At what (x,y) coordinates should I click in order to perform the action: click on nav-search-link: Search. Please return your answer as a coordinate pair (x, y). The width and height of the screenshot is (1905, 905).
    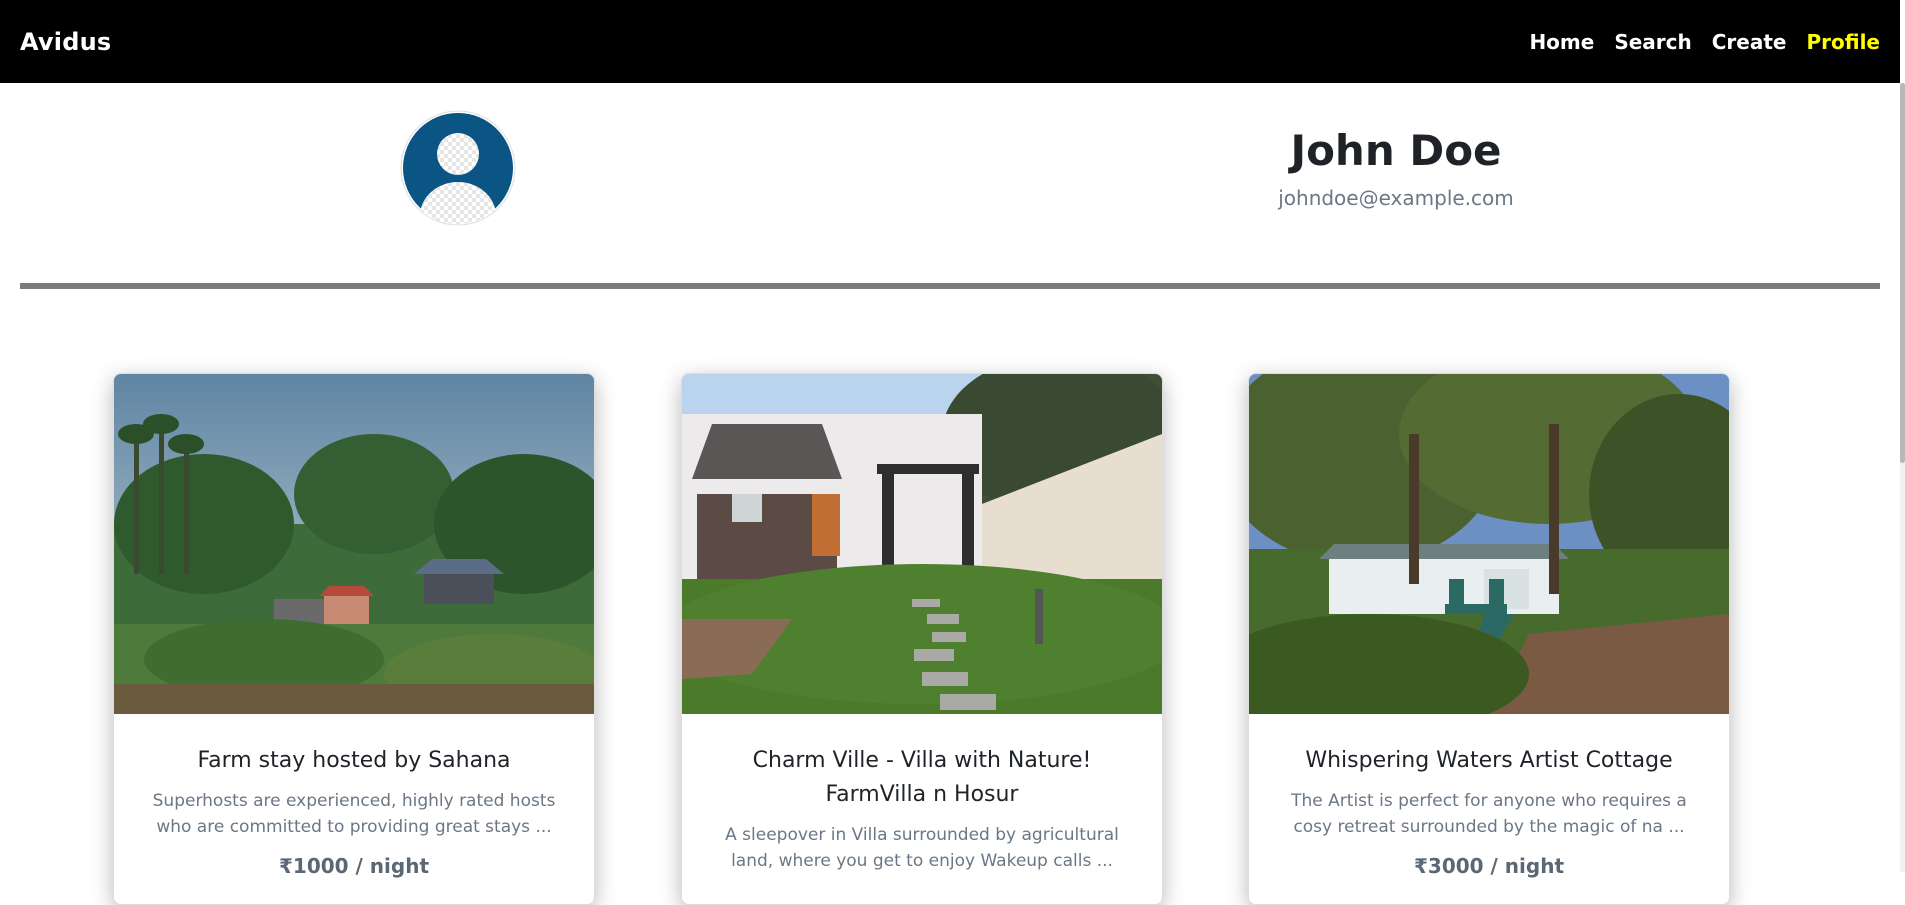
    Looking at the image, I should click on (1652, 42).